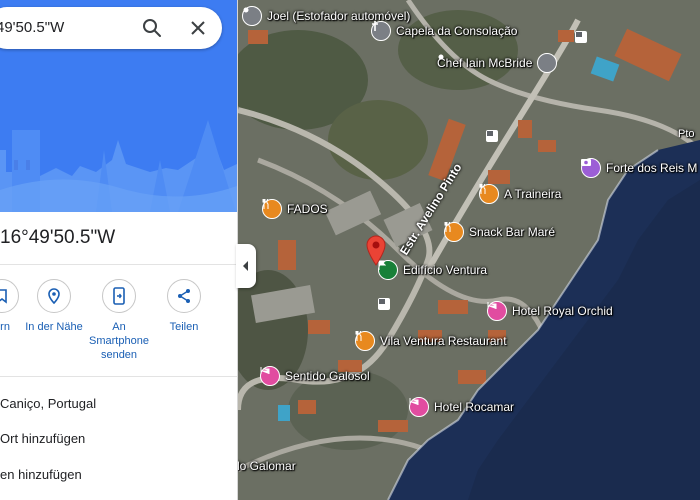 The height and width of the screenshot is (500, 700). I want to click on poi-traineira: A Traineira, so click(520, 194).